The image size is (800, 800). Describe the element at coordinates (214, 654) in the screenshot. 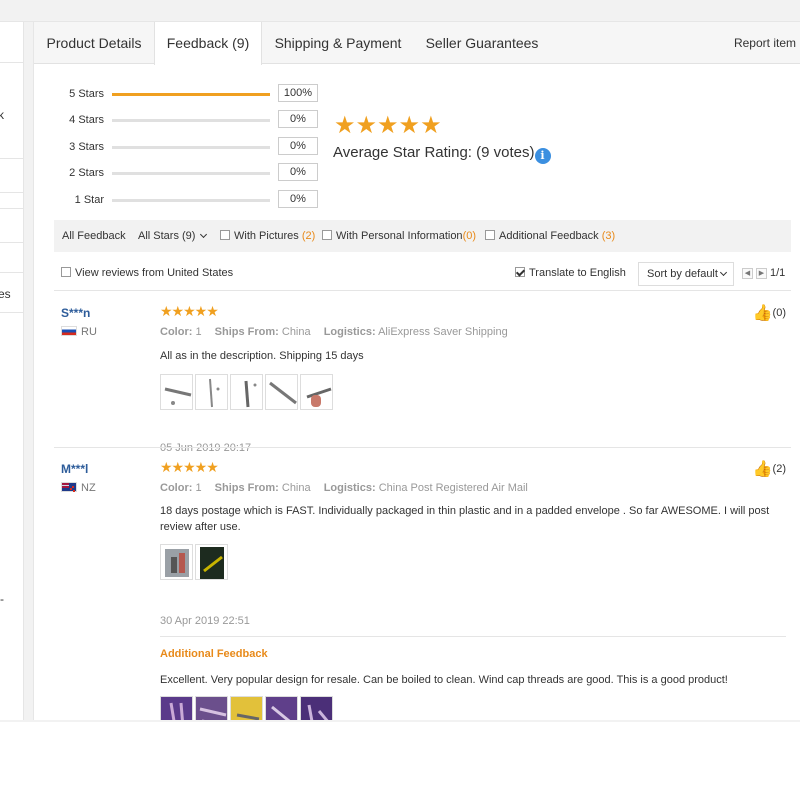

I see `additional-feedback-title: Additional Feedback` at that location.